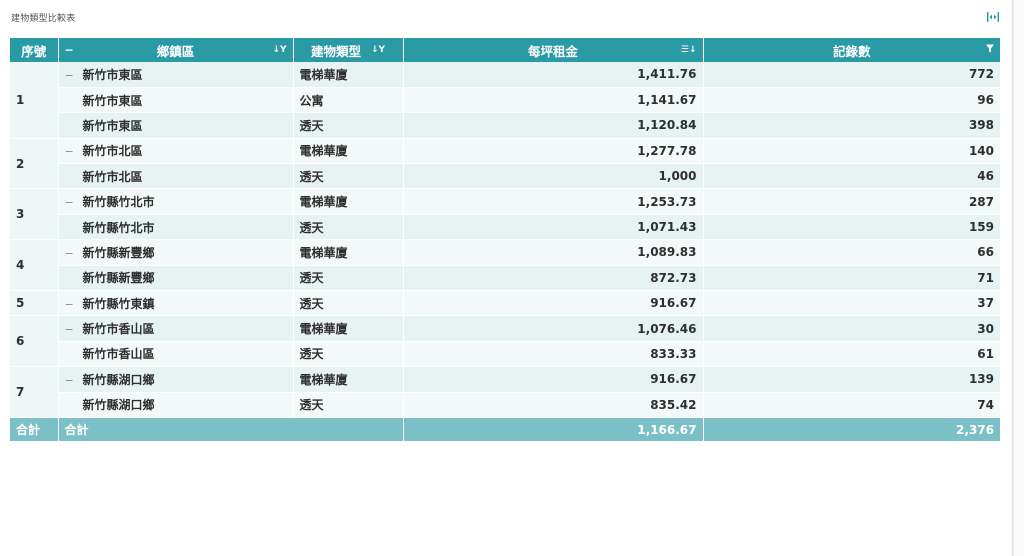 This screenshot has height=556, width=1024. I want to click on cell-price: 1,000, so click(553, 176).